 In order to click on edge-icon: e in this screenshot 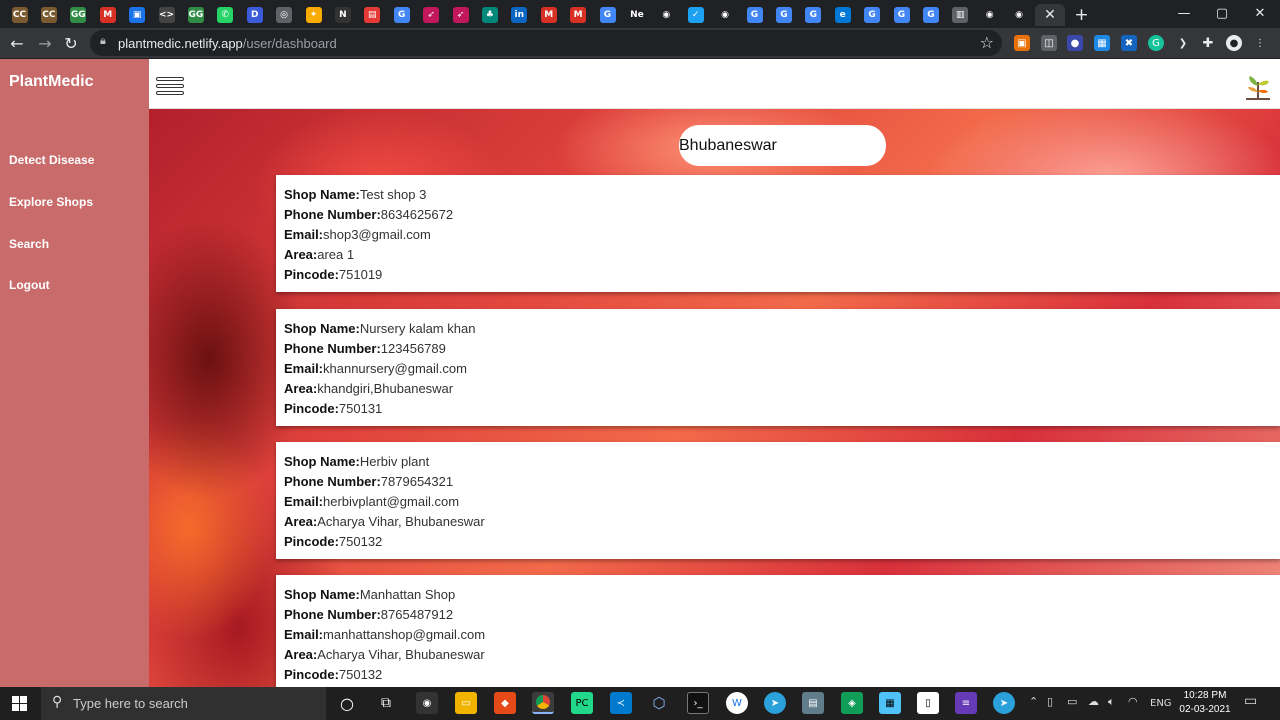, I will do `click(842, 15)`.